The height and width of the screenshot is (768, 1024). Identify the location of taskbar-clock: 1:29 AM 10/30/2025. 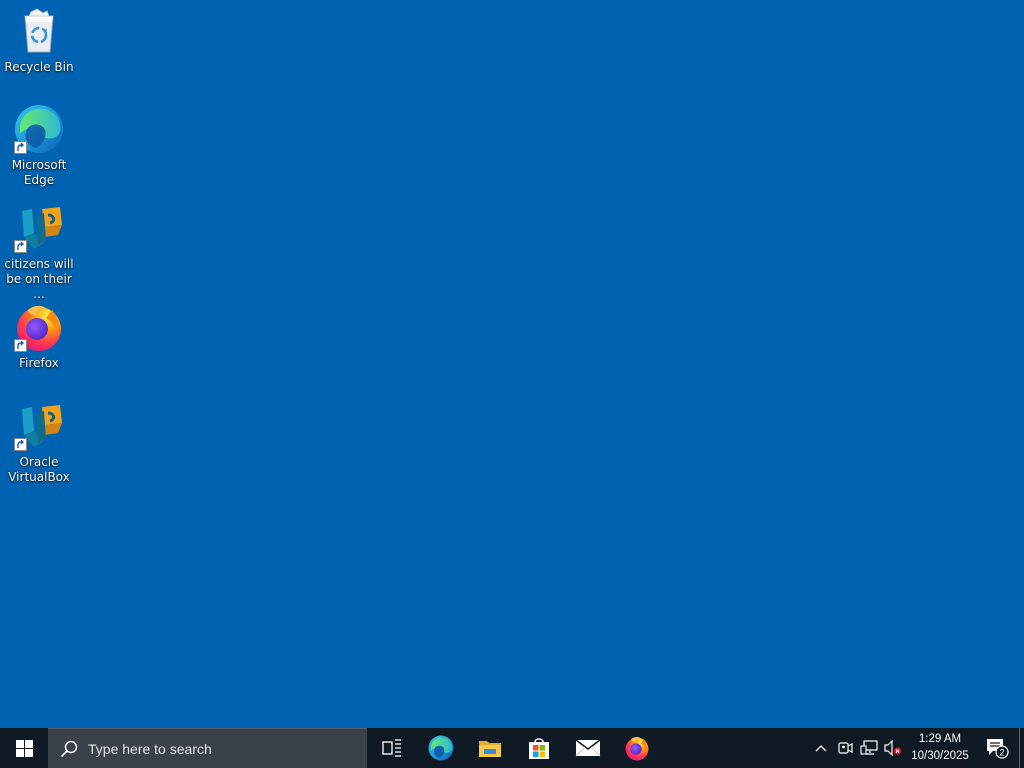
(940, 748).